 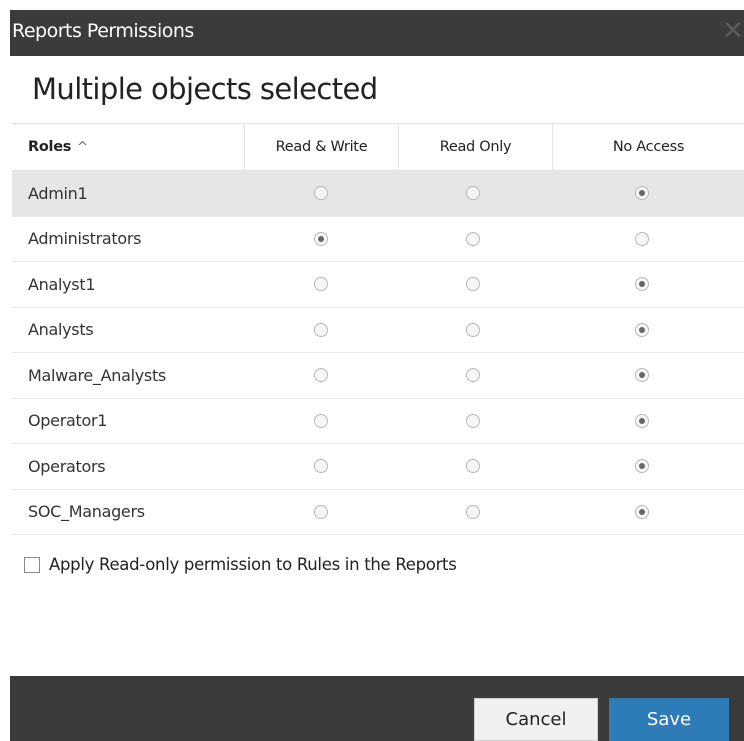 I want to click on role-name: Analyst1, so click(x=62, y=284).